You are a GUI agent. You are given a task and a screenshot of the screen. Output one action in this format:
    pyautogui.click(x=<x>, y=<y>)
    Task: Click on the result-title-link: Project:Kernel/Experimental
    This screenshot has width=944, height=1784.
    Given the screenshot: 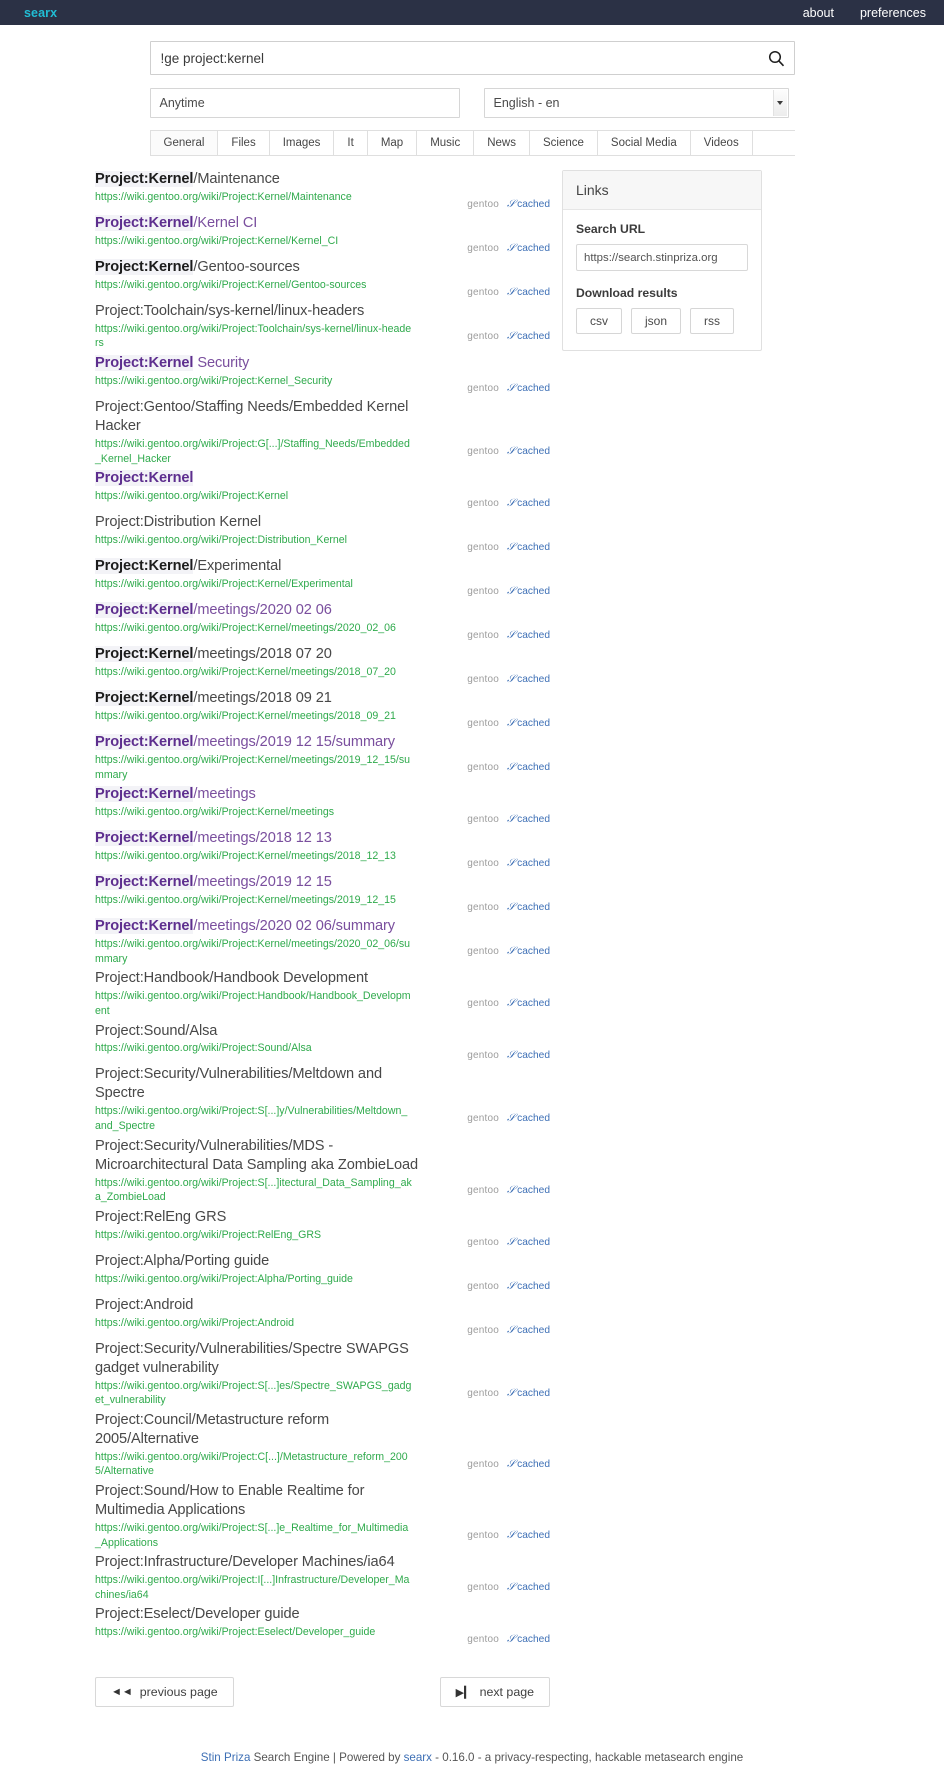 What is the action you would take?
    pyautogui.click(x=322, y=566)
    